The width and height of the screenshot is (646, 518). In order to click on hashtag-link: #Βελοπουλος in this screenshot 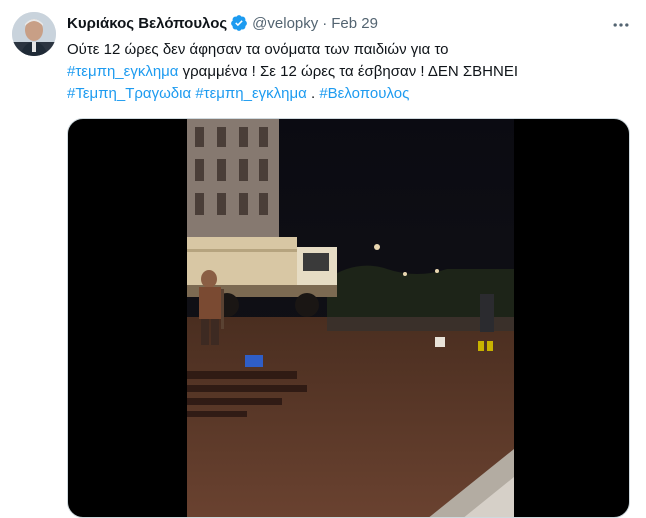, I will do `click(364, 93)`.